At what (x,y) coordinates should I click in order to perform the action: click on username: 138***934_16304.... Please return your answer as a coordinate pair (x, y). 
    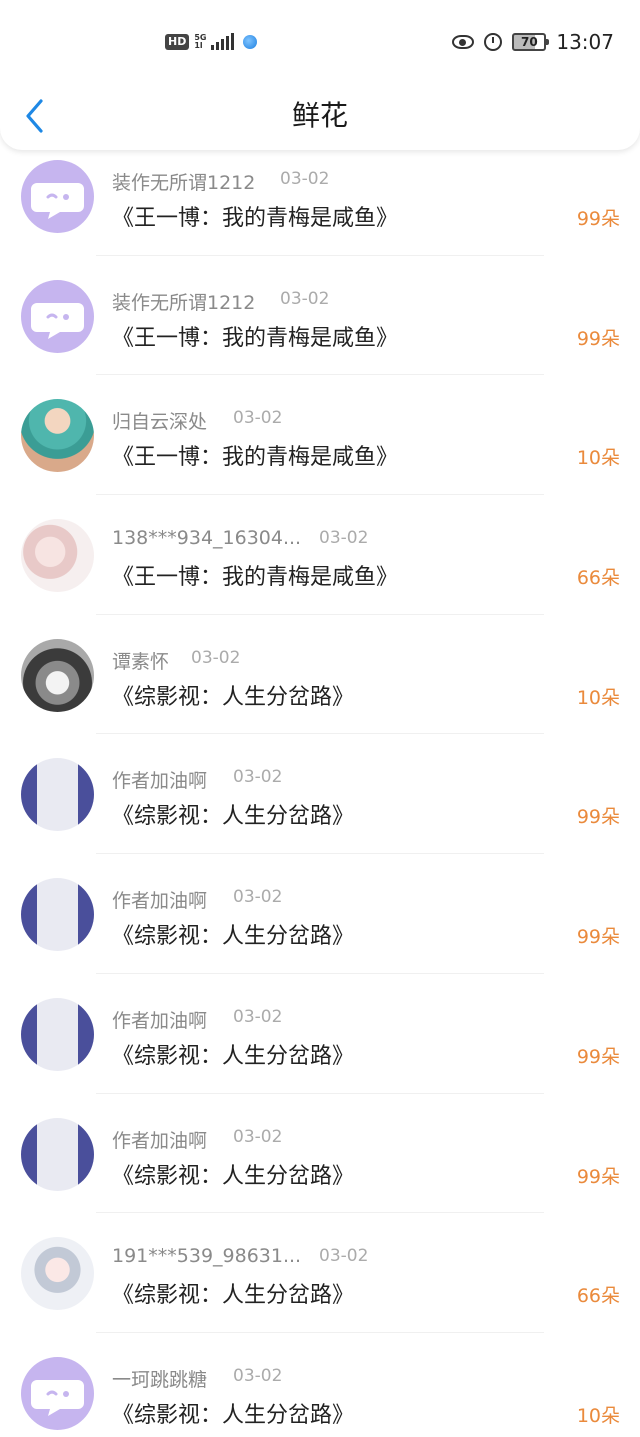
    Looking at the image, I should click on (207, 538).